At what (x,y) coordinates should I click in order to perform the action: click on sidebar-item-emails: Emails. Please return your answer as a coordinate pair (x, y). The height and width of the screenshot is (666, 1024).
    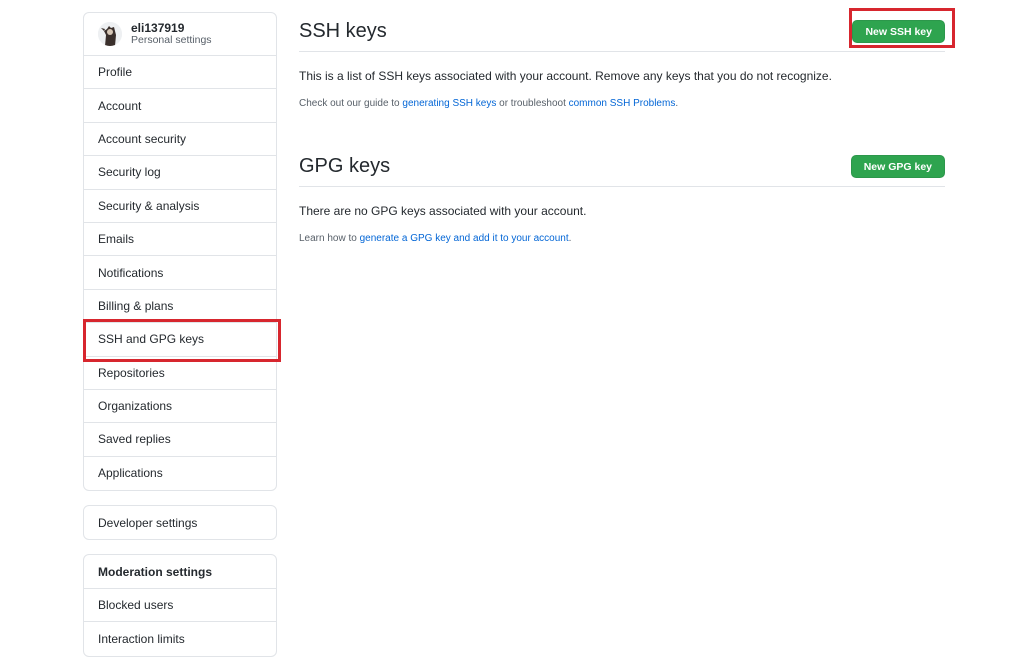
    Looking at the image, I should click on (180, 240).